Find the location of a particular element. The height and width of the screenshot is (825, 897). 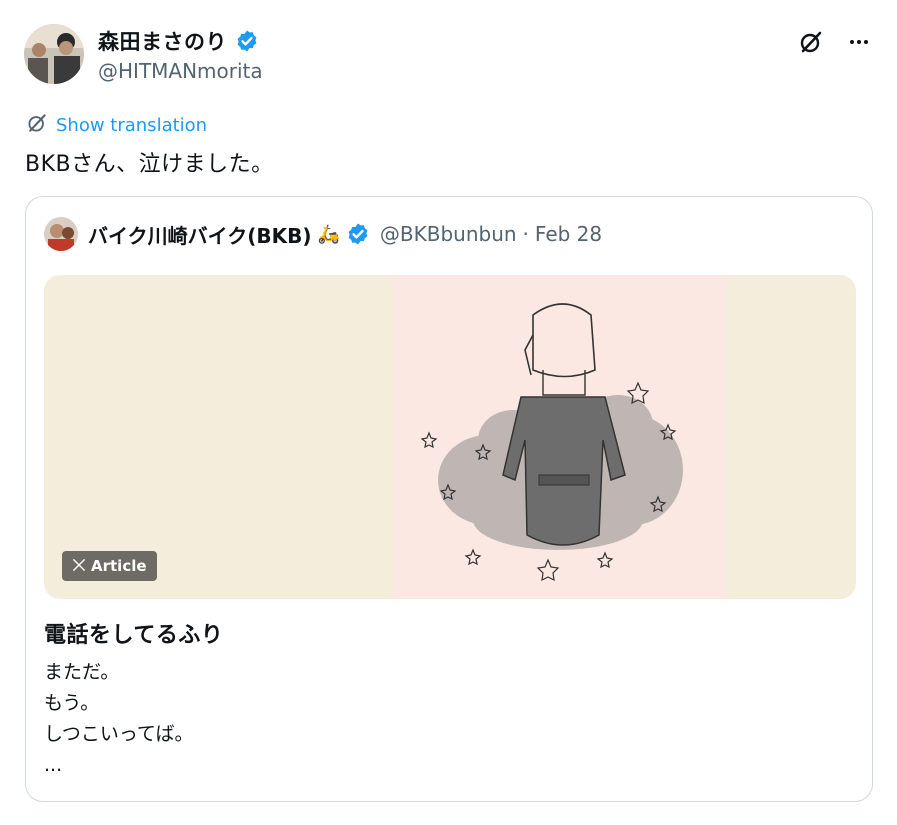

show-translation-link: Show translation is located at coordinates (116, 125).